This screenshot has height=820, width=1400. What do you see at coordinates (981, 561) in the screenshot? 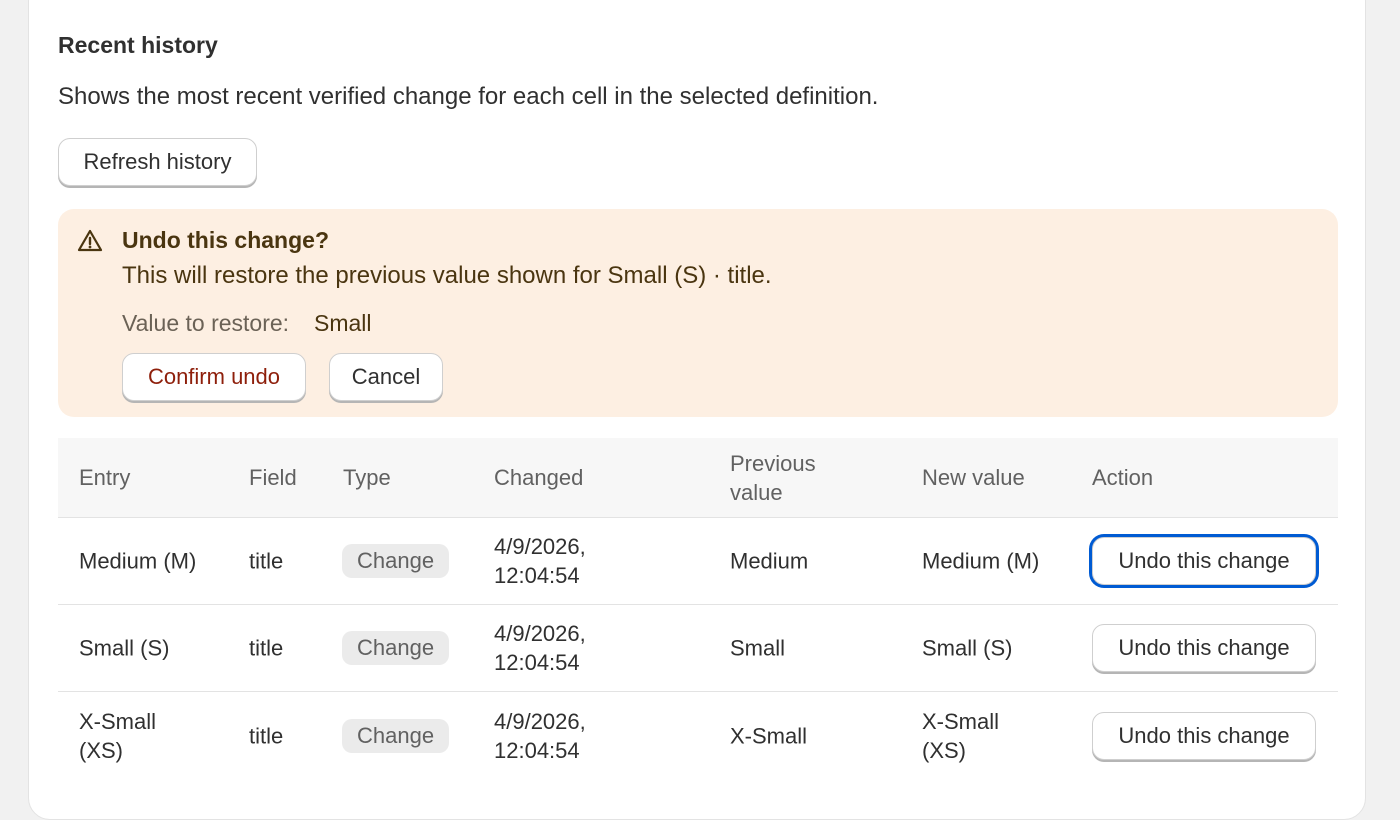
I see `cell-new-value: Medium (M)` at bounding box center [981, 561].